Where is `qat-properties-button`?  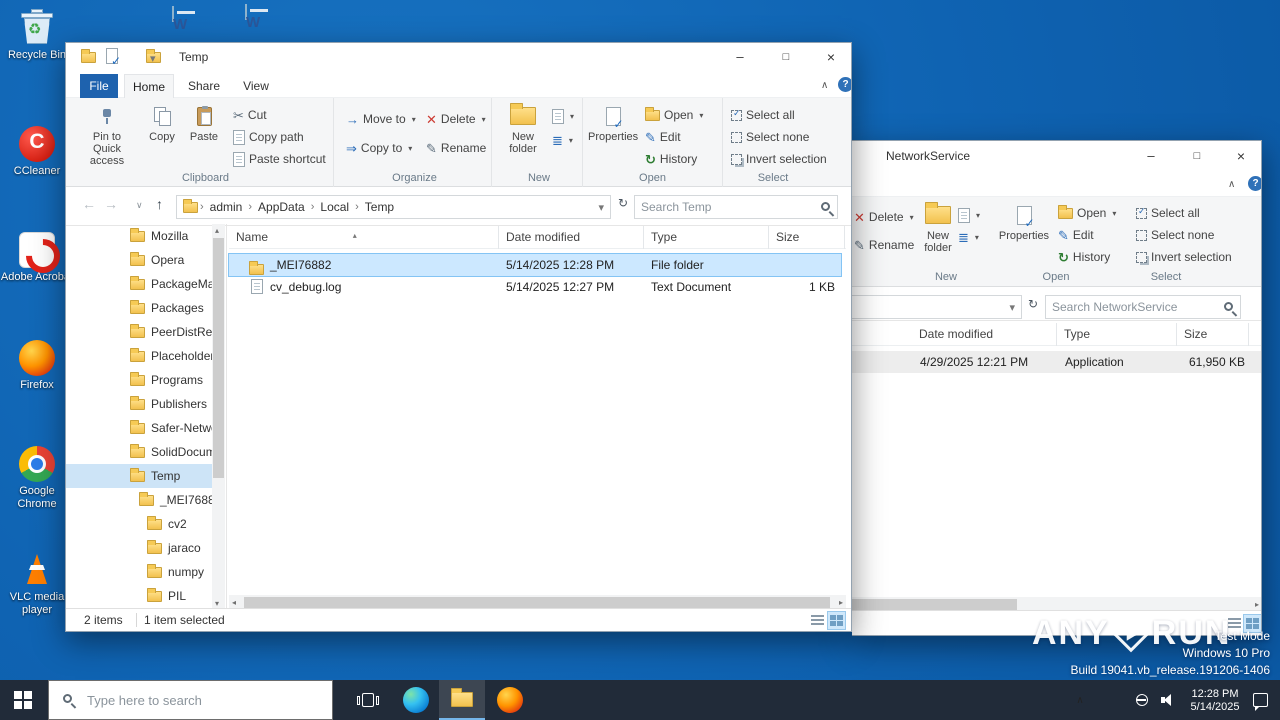
qat-properties-button is located at coordinates (113, 58).